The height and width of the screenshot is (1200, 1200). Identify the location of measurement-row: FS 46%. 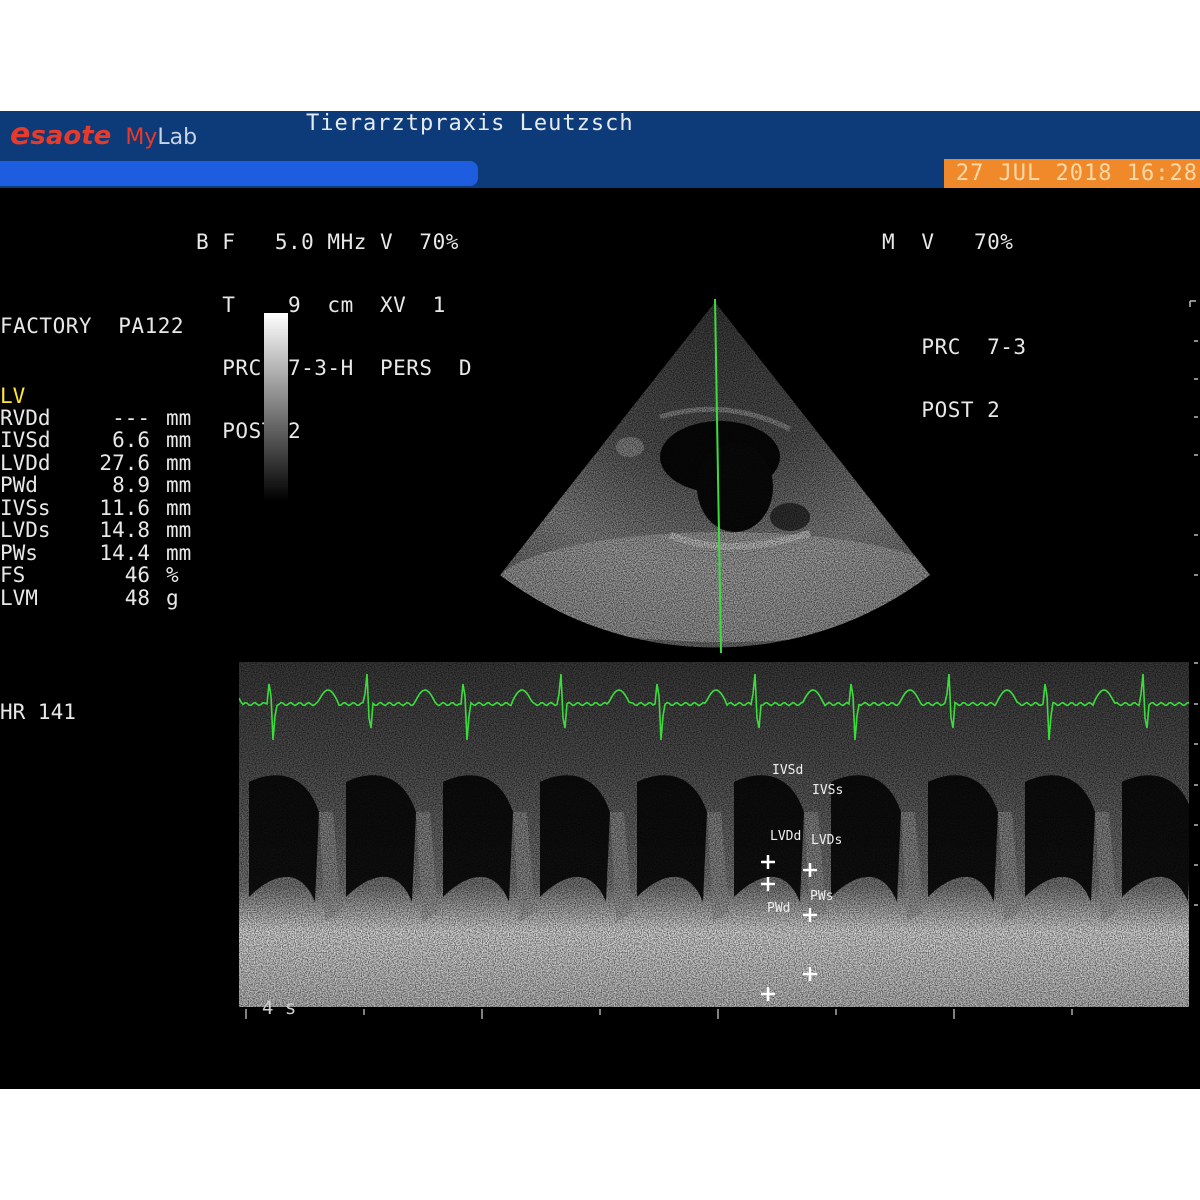
(100, 575).